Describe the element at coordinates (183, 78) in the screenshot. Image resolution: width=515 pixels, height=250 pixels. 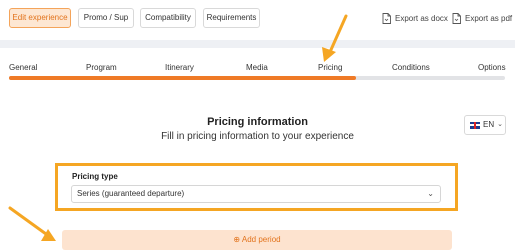
I see `progress-fill` at that location.